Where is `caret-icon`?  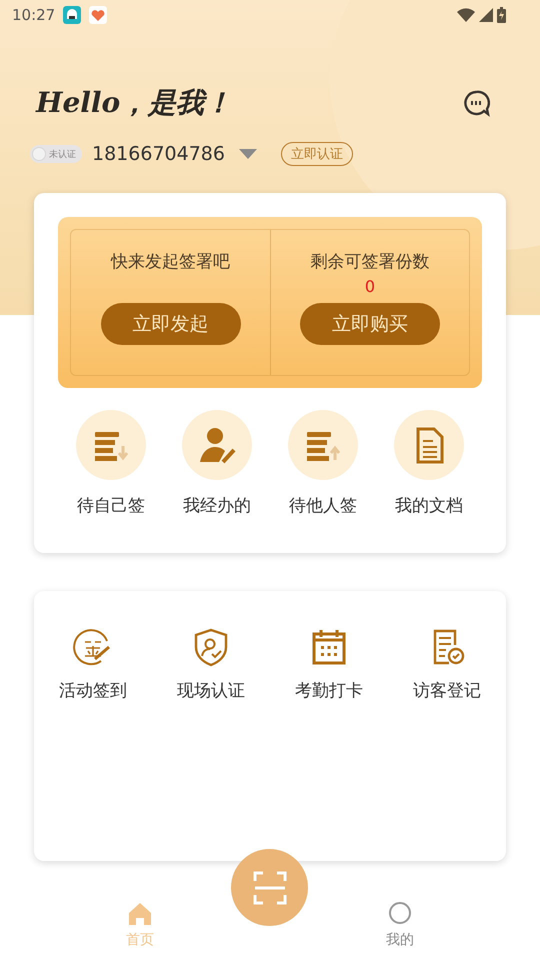
caret-icon is located at coordinates (247, 154).